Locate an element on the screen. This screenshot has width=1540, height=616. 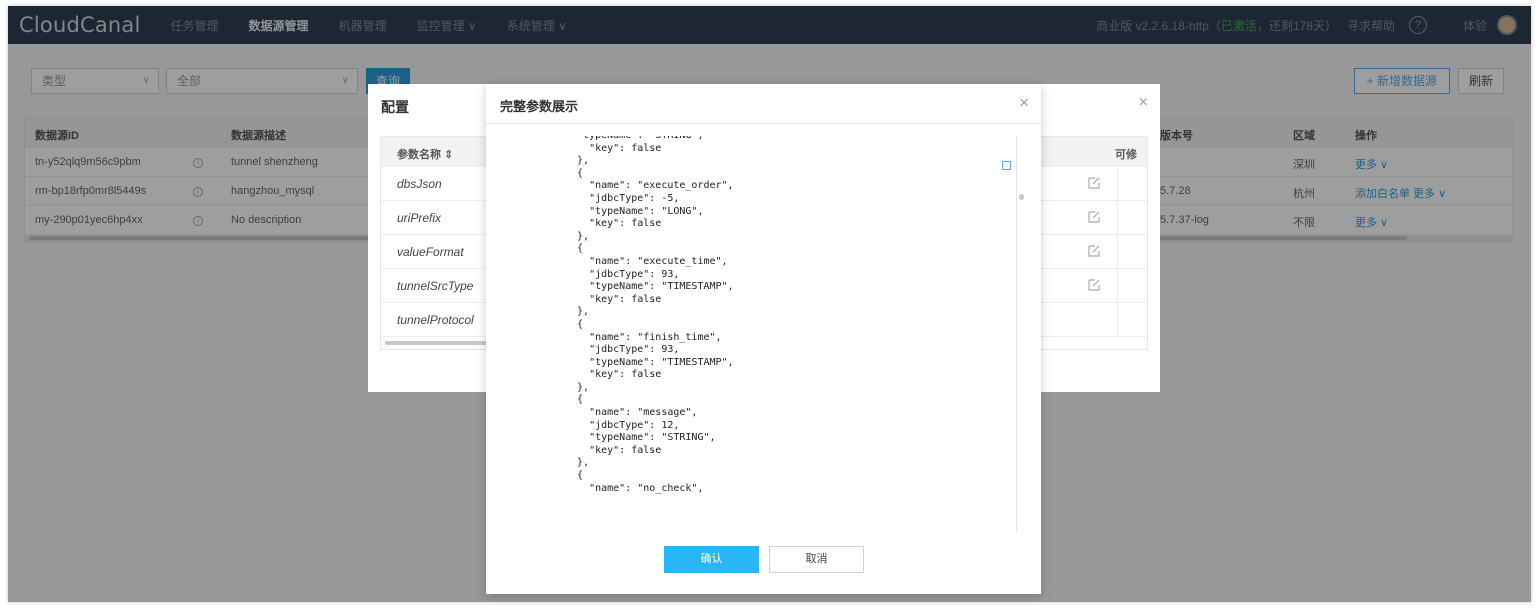
param-name-header: 参数名称 ⇕ is located at coordinates (425, 154).